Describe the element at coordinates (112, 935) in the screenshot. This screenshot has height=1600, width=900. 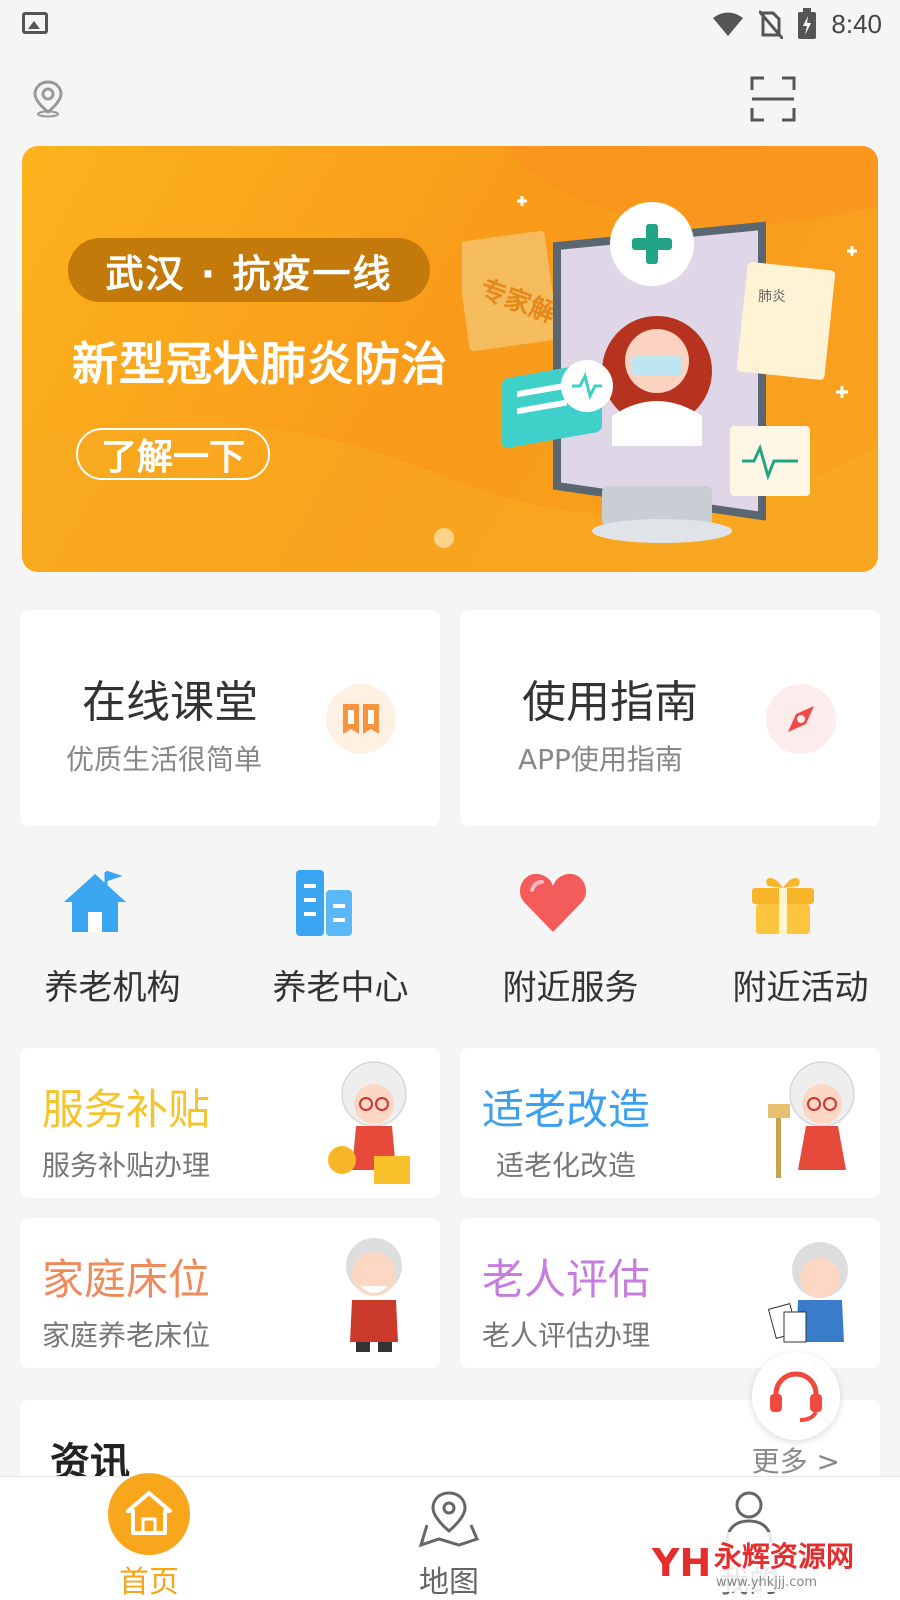
I see `nav-elderly-institution: 养老机构` at that location.